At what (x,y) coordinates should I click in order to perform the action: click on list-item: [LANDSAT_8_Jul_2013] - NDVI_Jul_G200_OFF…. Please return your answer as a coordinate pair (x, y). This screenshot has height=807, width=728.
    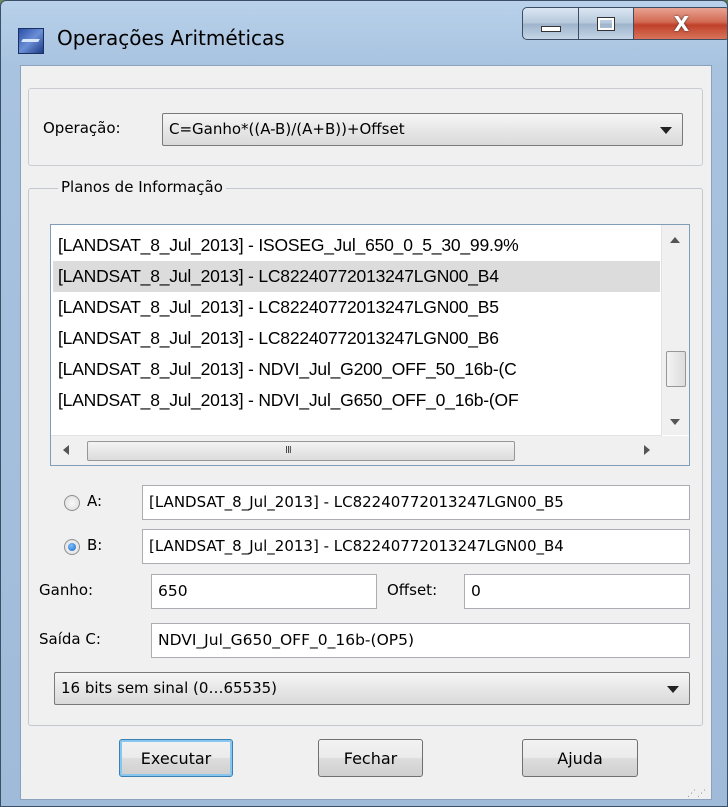
    Looking at the image, I should click on (287, 369).